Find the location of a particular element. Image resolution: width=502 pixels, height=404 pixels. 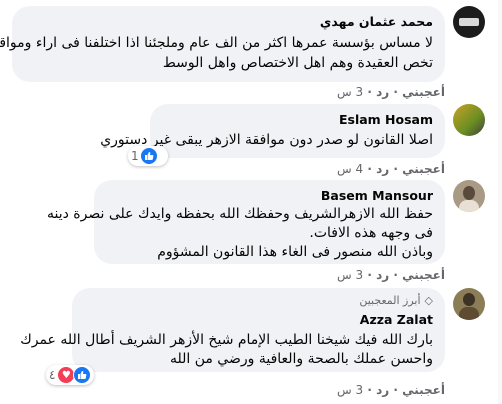

comment-text-line: تخص العقيدة وهم اهل الاختصاص واهل الوسط is located at coordinates (297, 63).